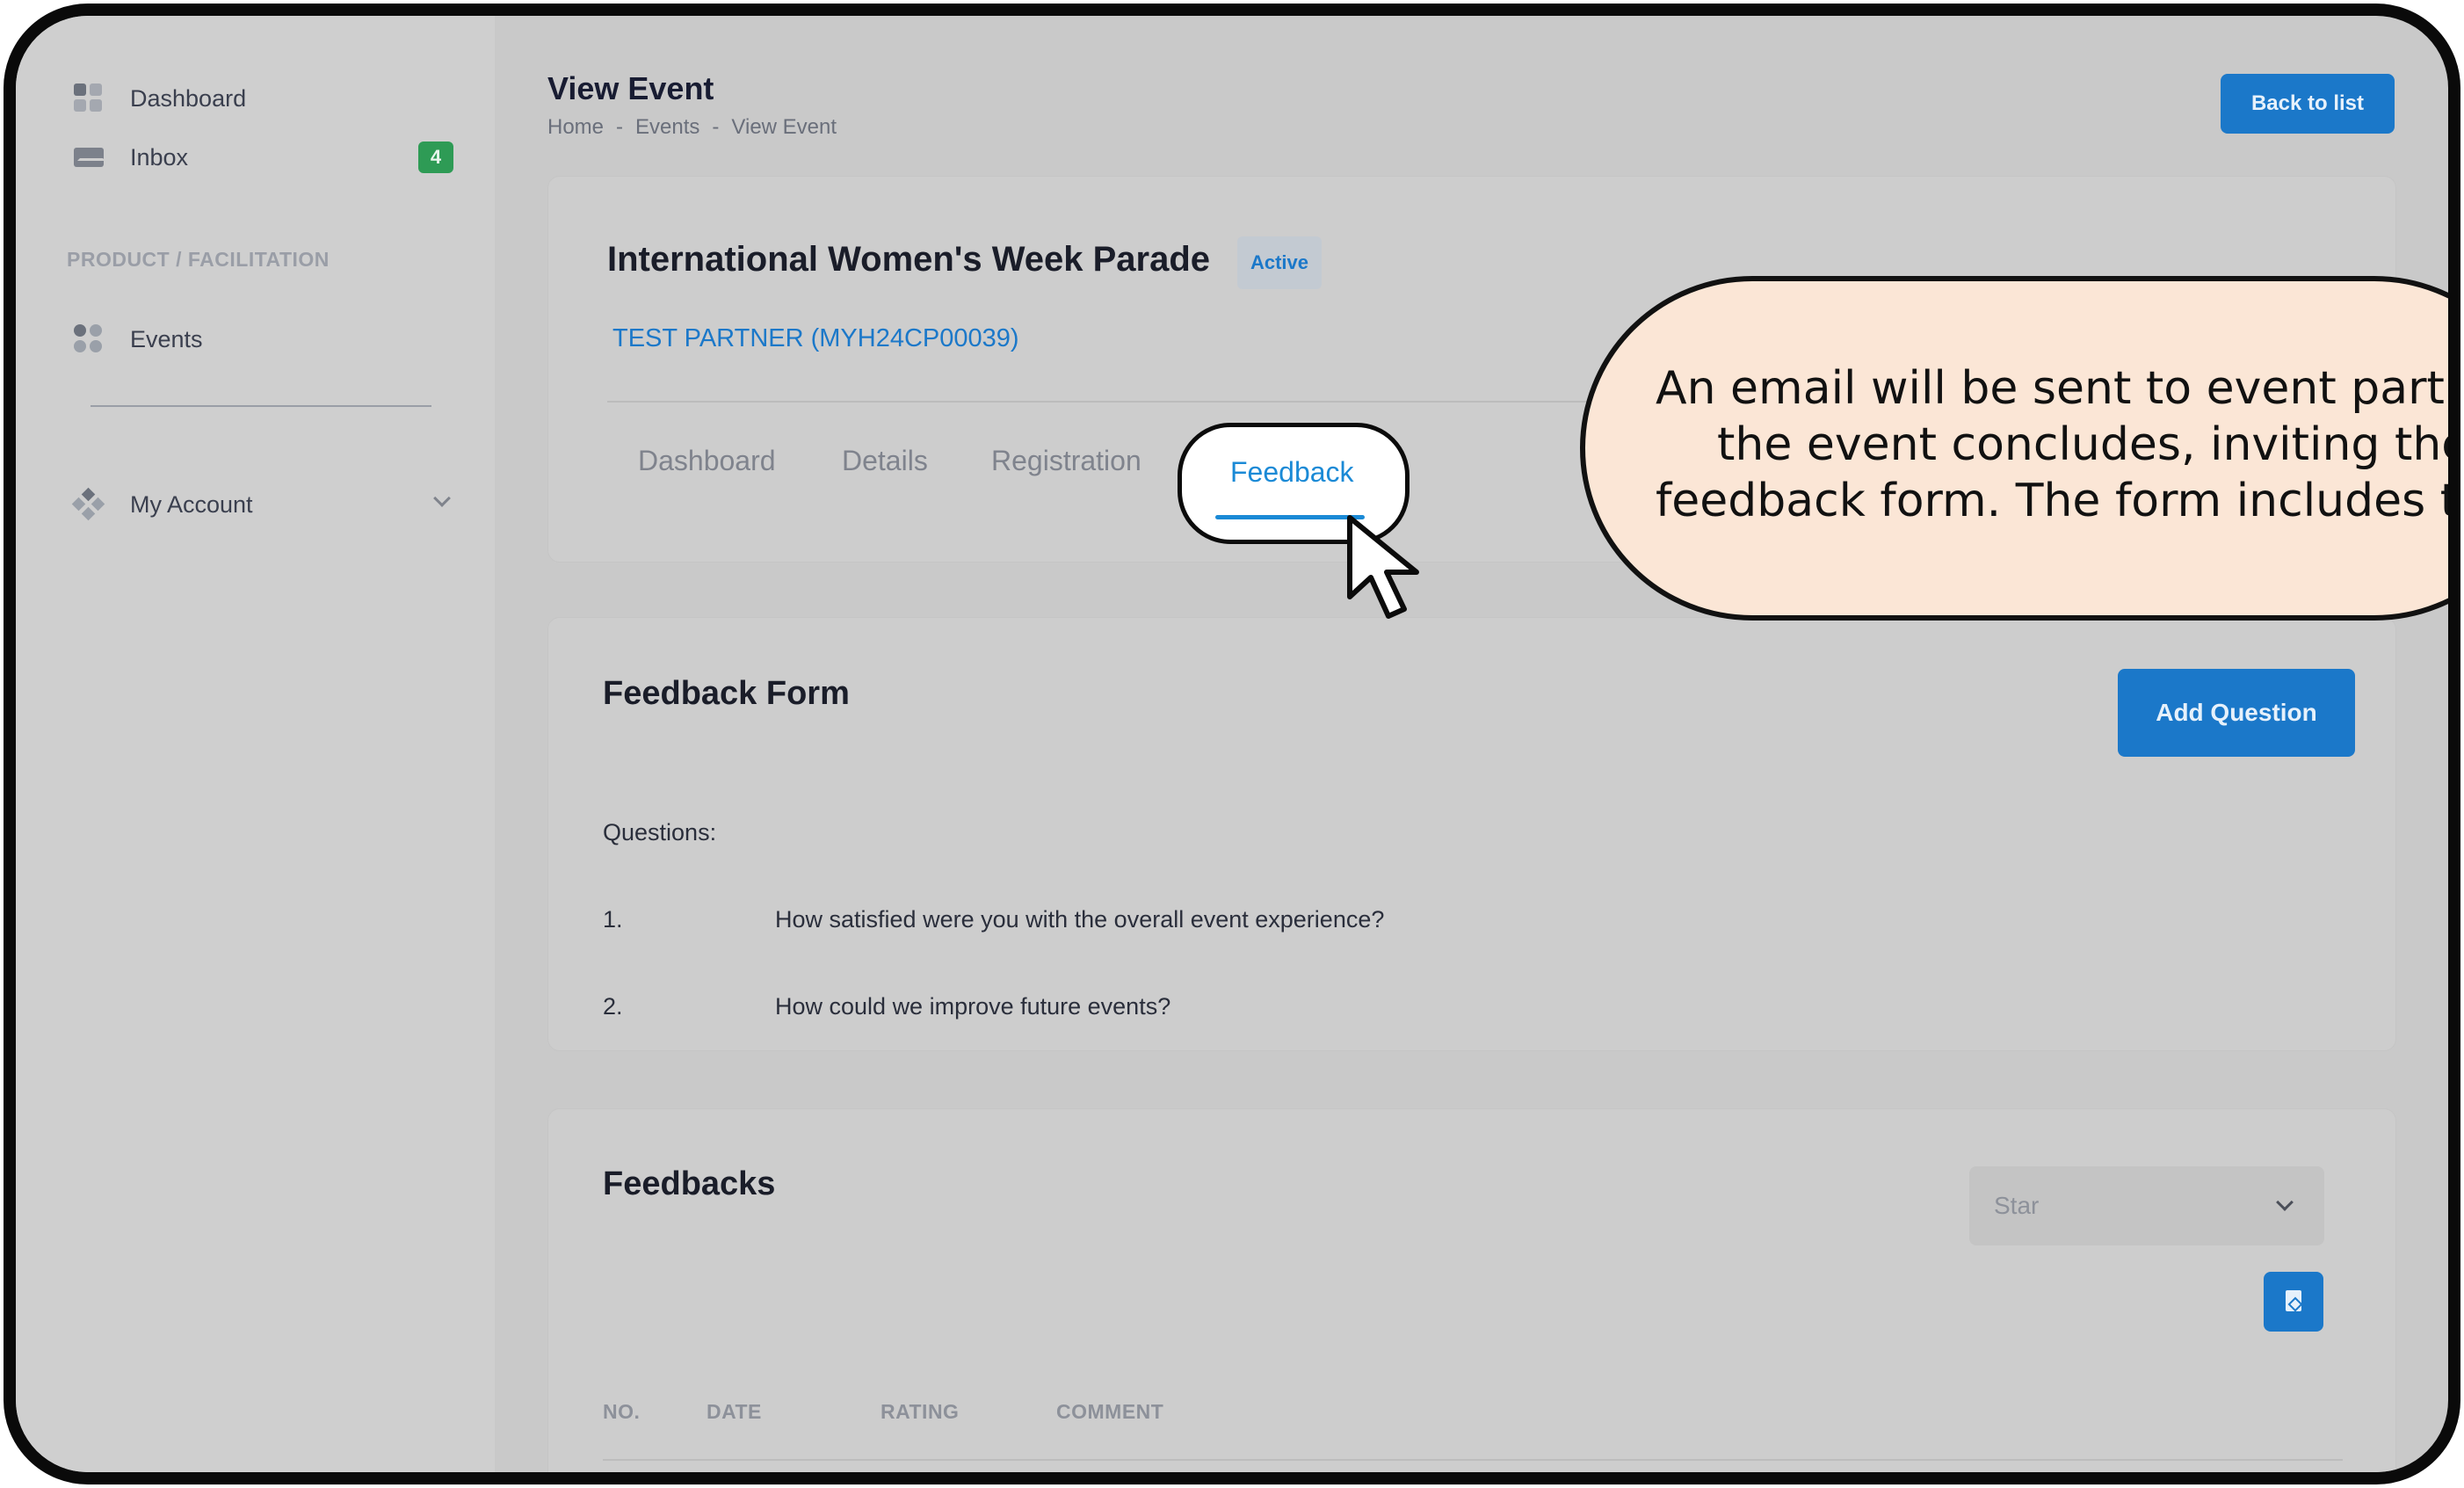 This screenshot has width=2464, height=1488. I want to click on column-header-no: NO., so click(621, 1412).